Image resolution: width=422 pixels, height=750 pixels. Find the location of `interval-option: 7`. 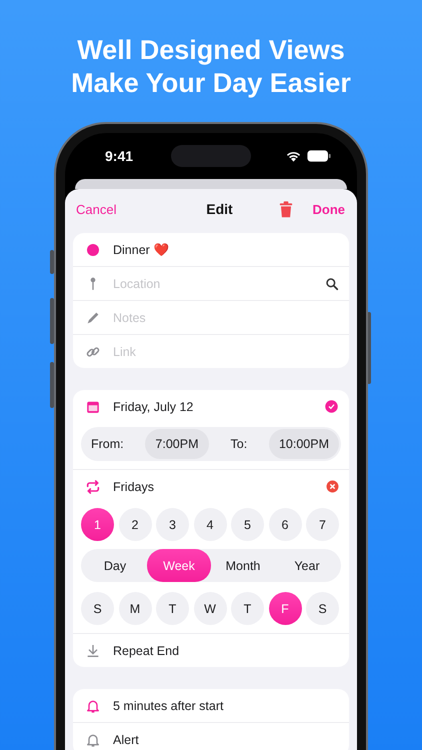

interval-option: 7 is located at coordinates (322, 524).